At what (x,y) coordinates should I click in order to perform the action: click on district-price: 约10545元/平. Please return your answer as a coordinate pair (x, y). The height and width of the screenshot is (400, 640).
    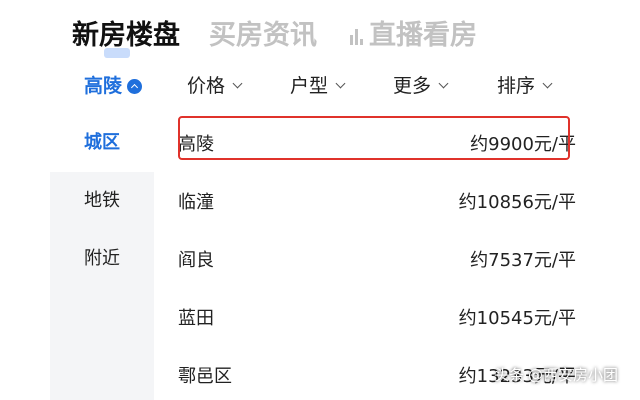
    Looking at the image, I should click on (517, 318).